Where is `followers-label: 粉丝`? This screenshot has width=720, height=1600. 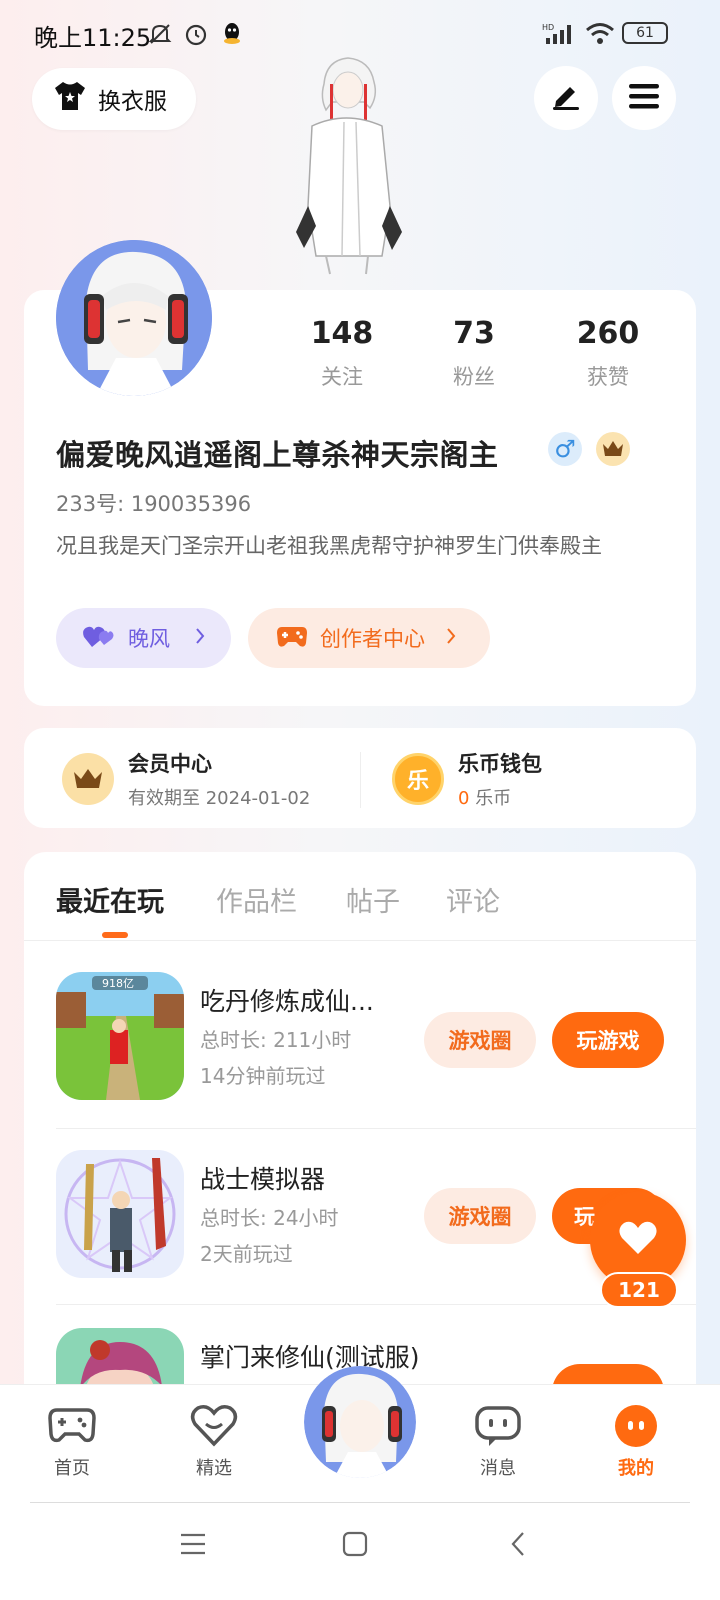 followers-label: 粉丝 is located at coordinates (474, 377).